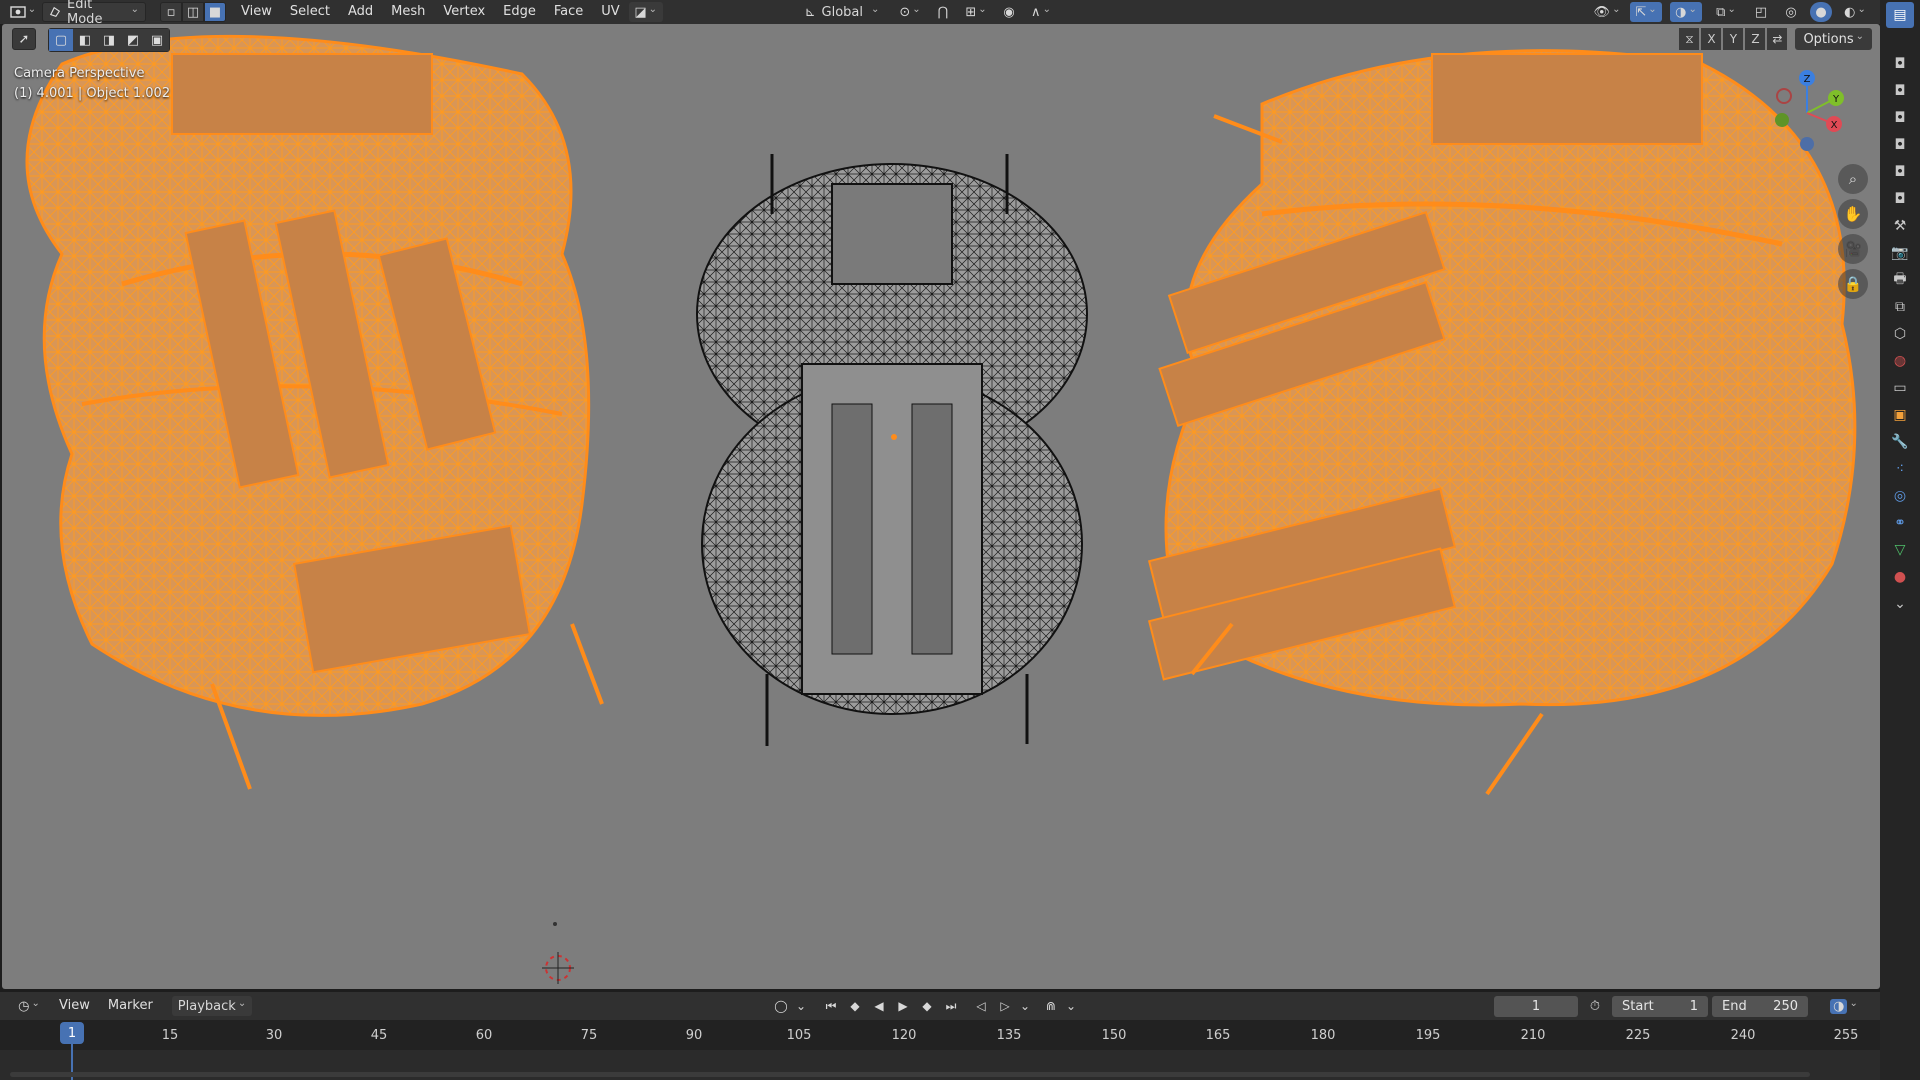 The width and height of the screenshot is (1920, 1080). I want to click on particles-properties-icon: ⁖, so click(1900, 469).